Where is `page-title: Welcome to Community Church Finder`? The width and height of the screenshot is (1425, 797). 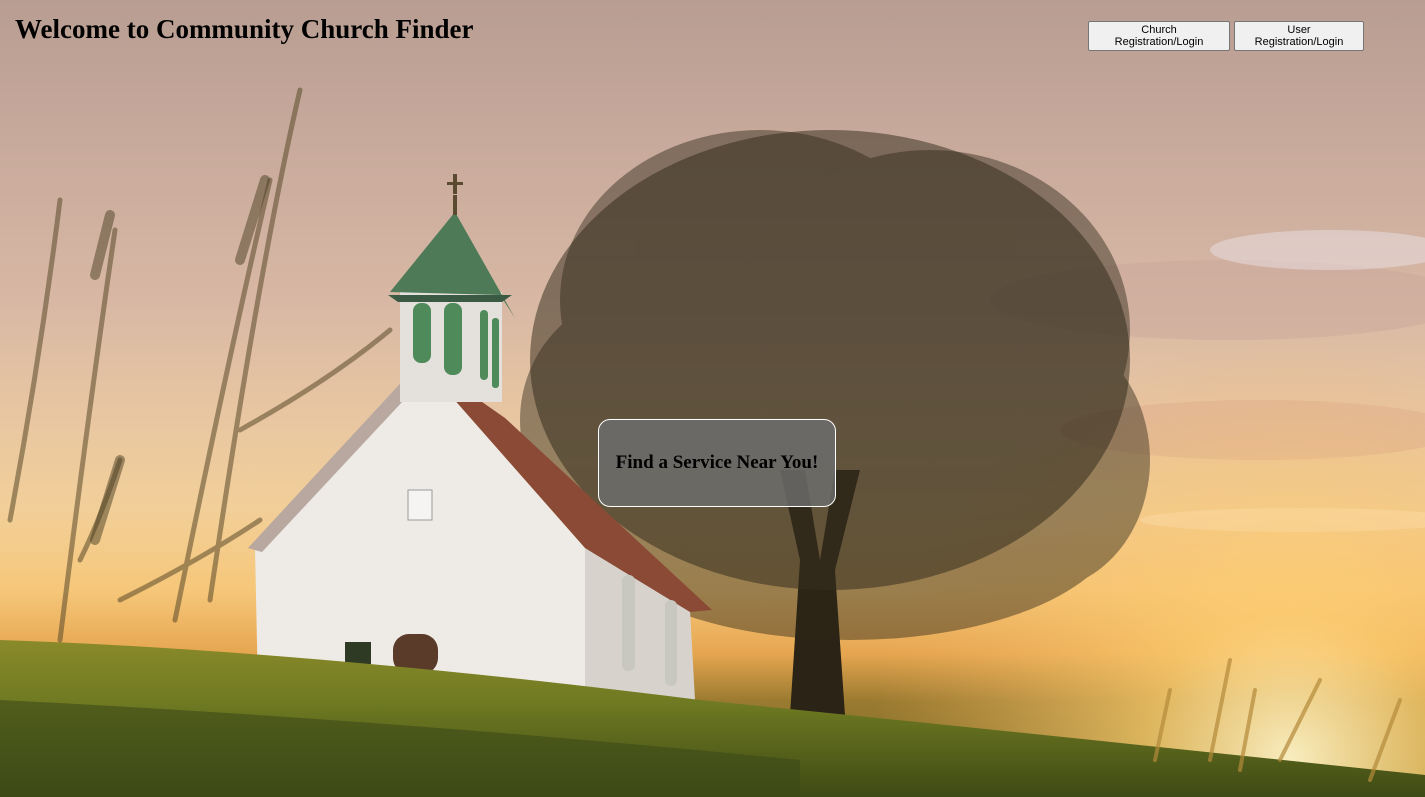 page-title: Welcome to Community Church Finder is located at coordinates (244, 29).